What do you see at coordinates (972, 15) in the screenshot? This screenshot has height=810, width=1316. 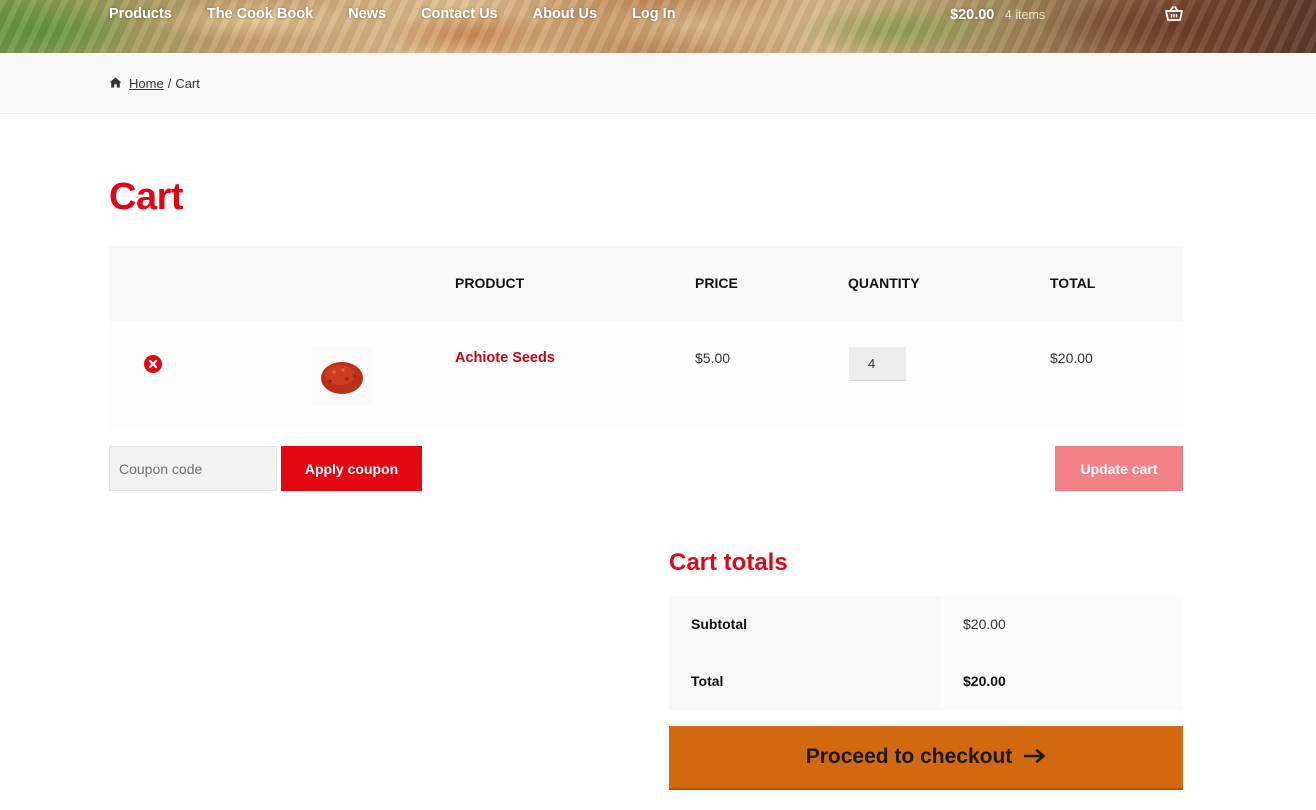 I see `header-cart-amount: $20.00` at bounding box center [972, 15].